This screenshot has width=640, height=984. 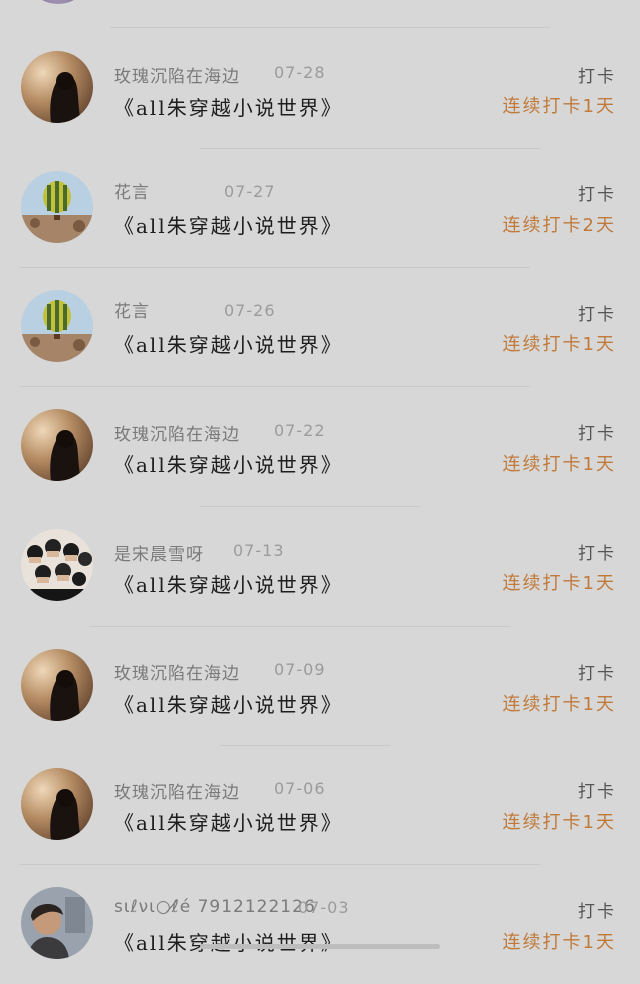 What do you see at coordinates (300, 788) in the screenshot?
I see `post-date: 07-06` at bounding box center [300, 788].